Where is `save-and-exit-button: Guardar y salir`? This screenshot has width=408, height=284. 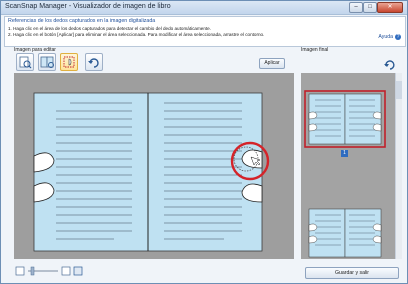 save-and-exit-button: Guardar y salir is located at coordinates (352, 273).